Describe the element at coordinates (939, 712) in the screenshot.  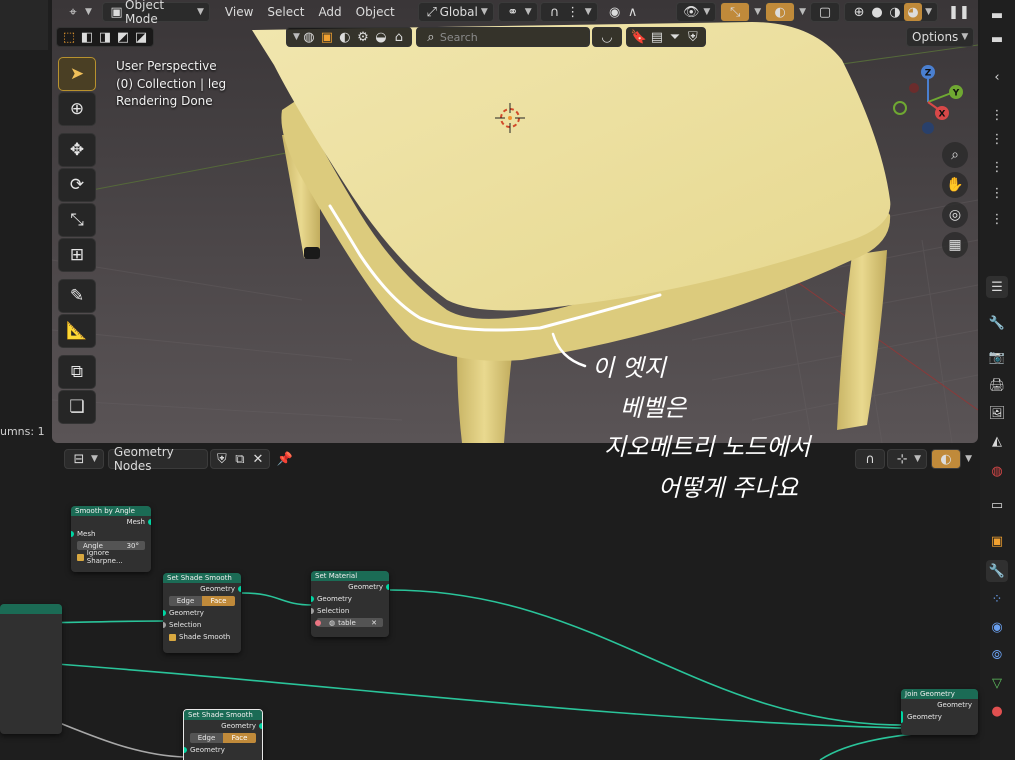
I see `node-join-geometry: Join Geometry Geometry Geometry` at that location.